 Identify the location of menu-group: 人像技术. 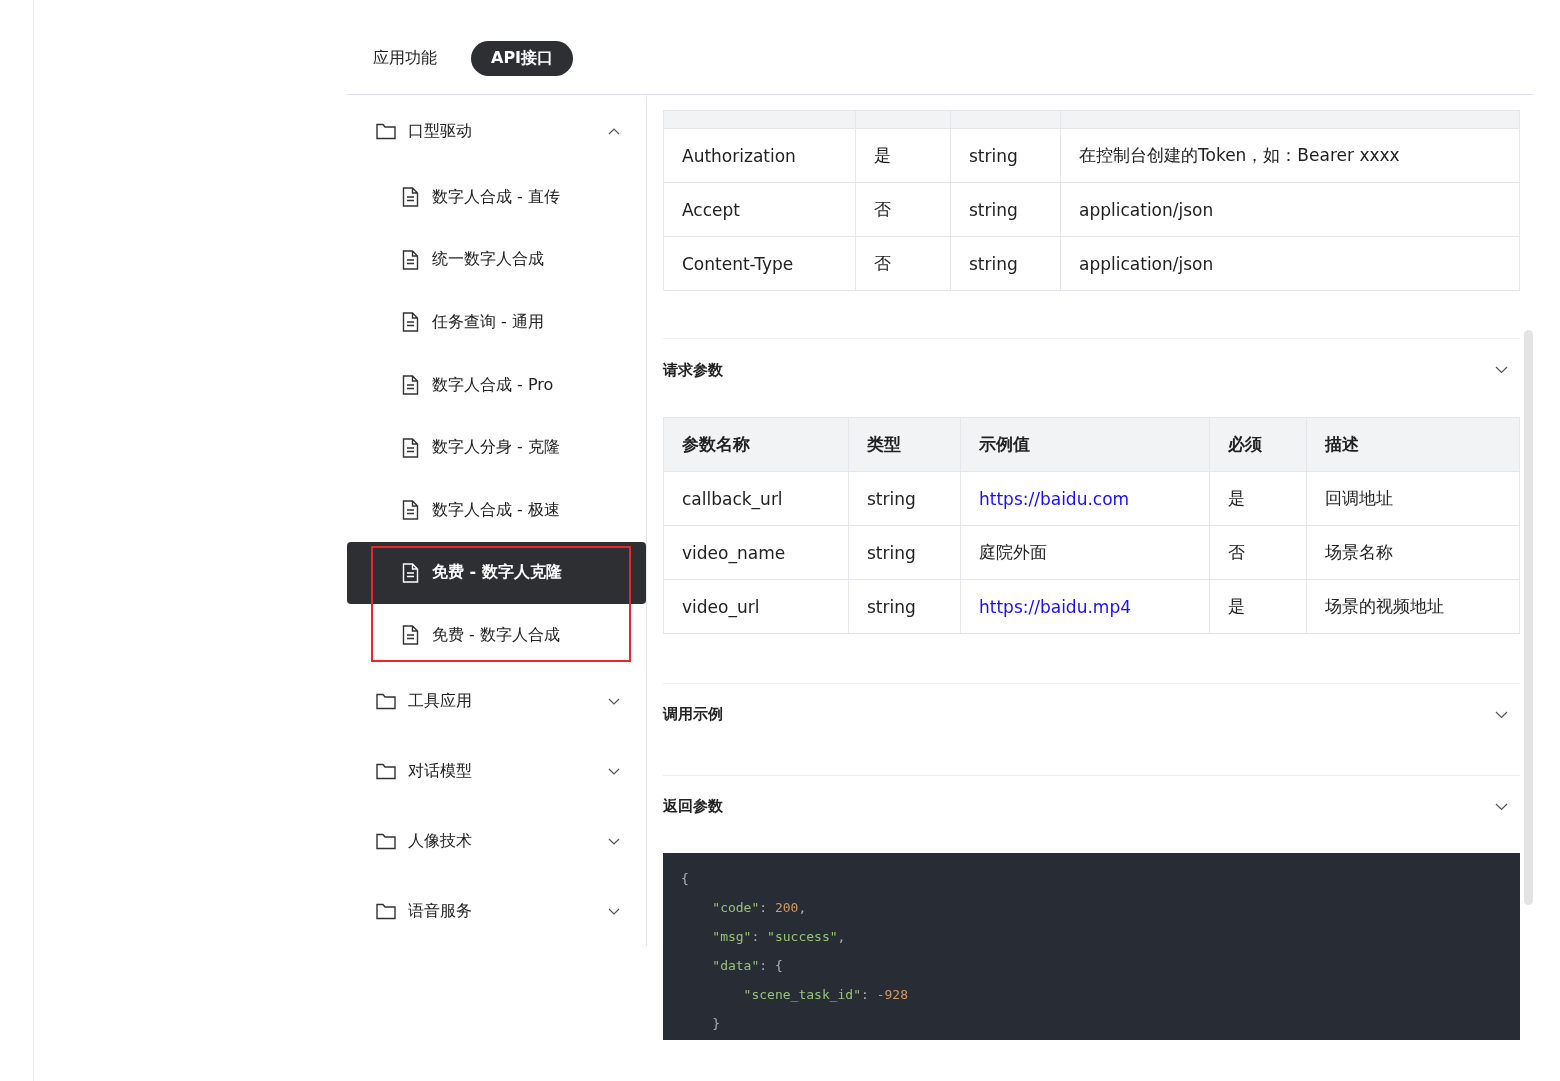
(496, 841).